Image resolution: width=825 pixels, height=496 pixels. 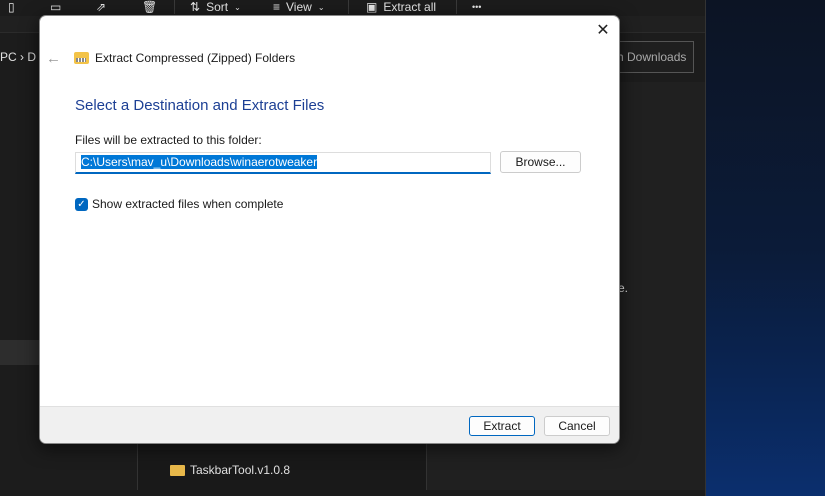 What do you see at coordinates (277, 7) in the screenshot?
I see `view-icon: ≡` at bounding box center [277, 7].